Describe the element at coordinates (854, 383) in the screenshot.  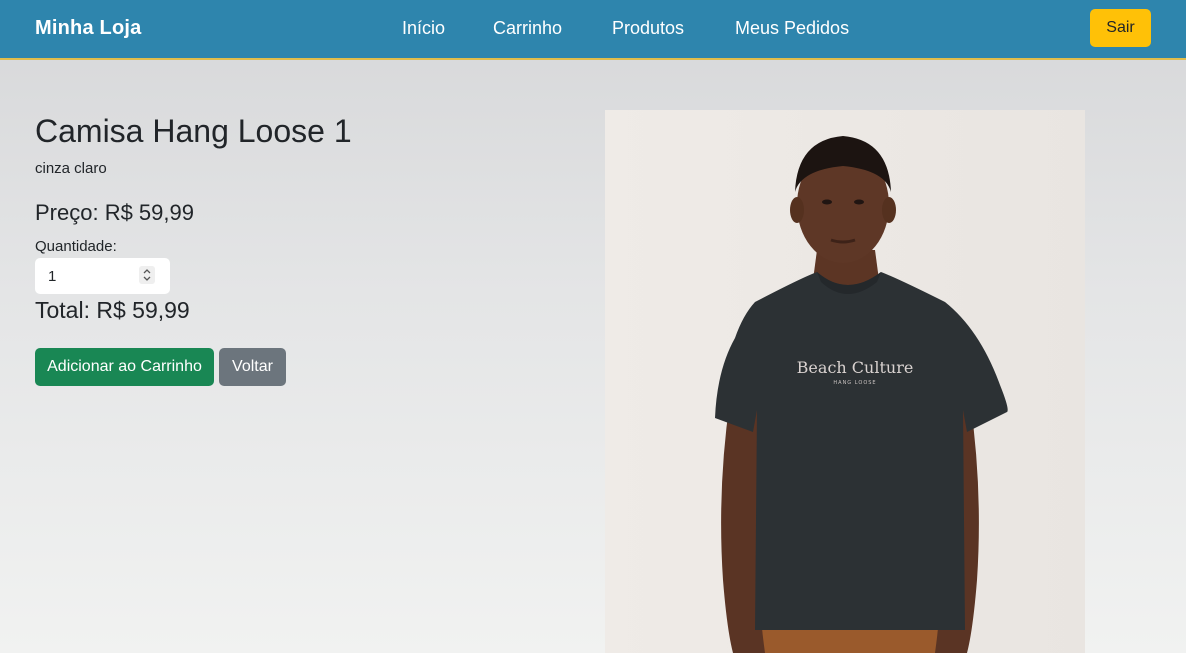
I see `shirt-print-subtext: HANG LOOSE` at that location.